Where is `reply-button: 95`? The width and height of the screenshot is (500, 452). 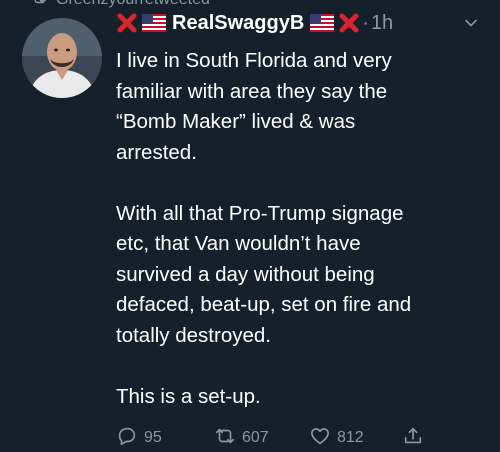 reply-button: 95 is located at coordinates (139, 438).